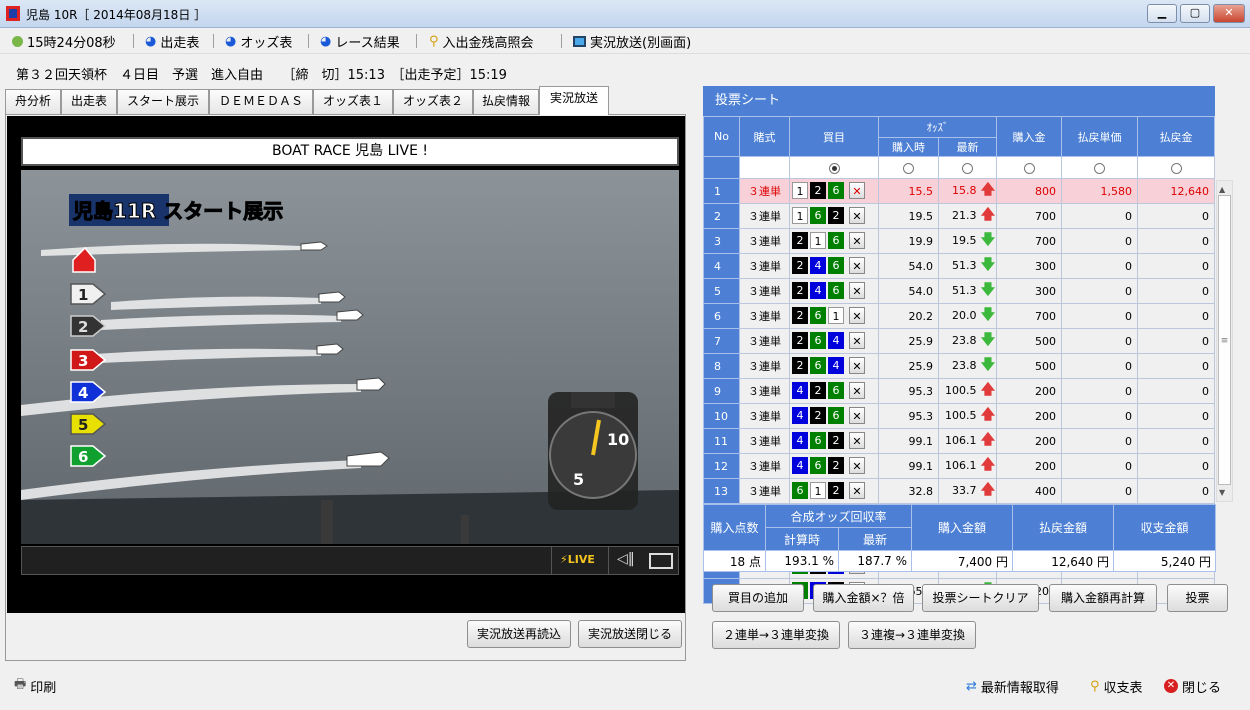  Describe the element at coordinates (959, 291) in the screenshot. I see `bet-row: 5 ３連単 2 4 6 ✕ 54.0 51.3 🡇 300 0 0` at that location.